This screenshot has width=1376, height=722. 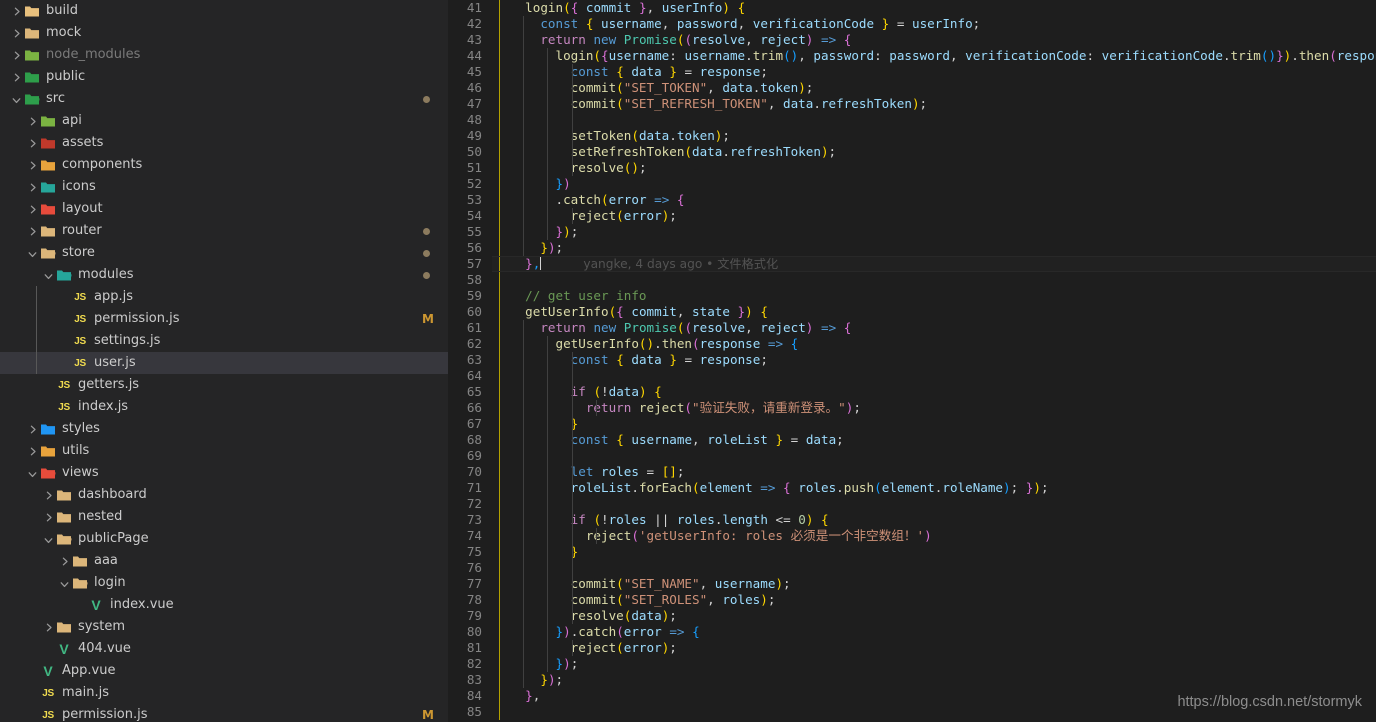 I want to click on code-line: 51 resolve();, so click(x=912, y=168).